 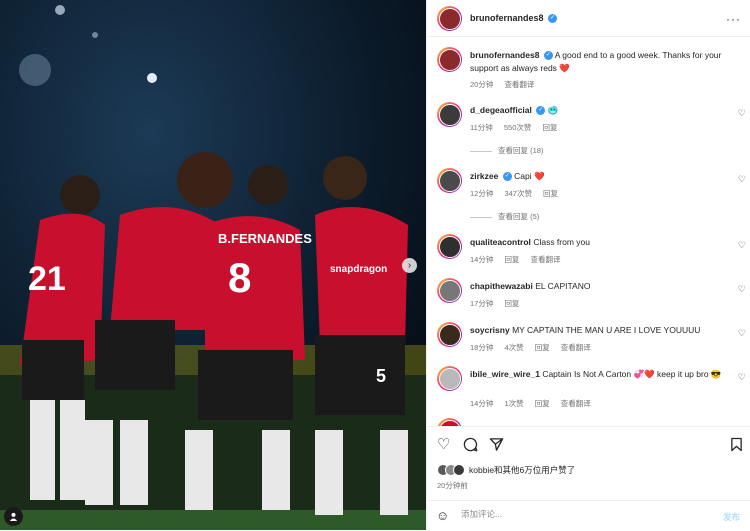 I want to click on paper-plane-icon, so click(x=496, y=444).